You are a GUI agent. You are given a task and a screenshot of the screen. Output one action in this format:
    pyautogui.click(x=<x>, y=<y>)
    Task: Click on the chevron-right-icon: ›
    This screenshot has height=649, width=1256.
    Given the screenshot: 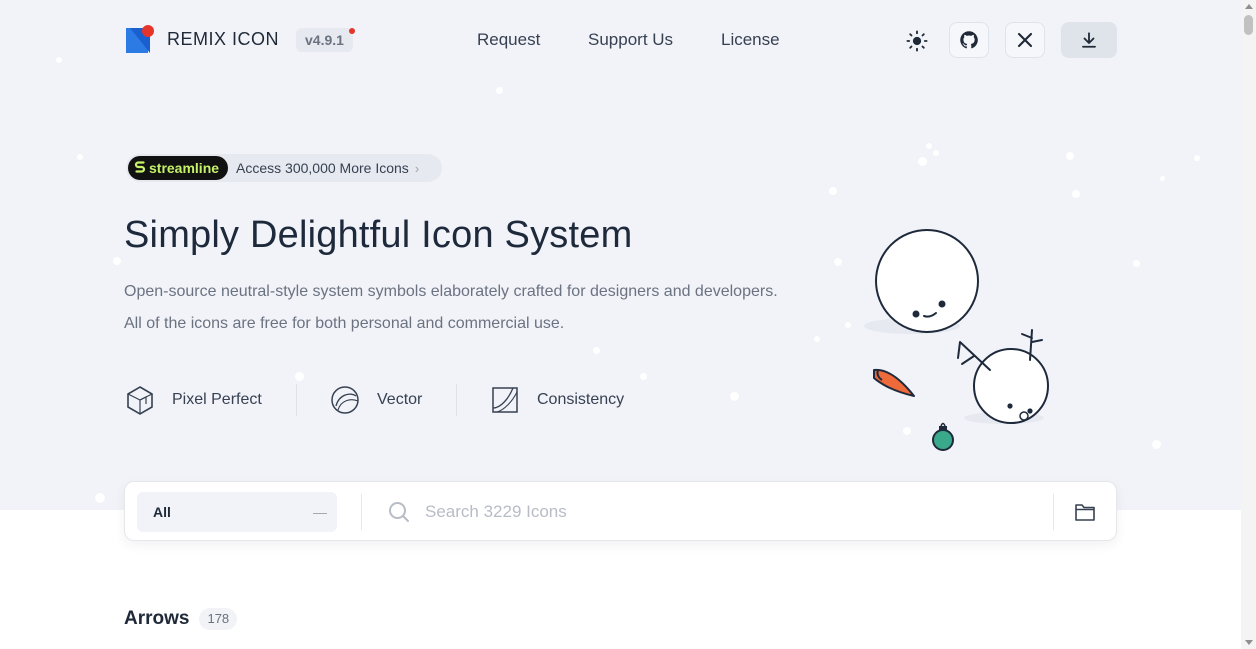 What is the action you would take?
    pyautogui.click(x=417, y=168)
    